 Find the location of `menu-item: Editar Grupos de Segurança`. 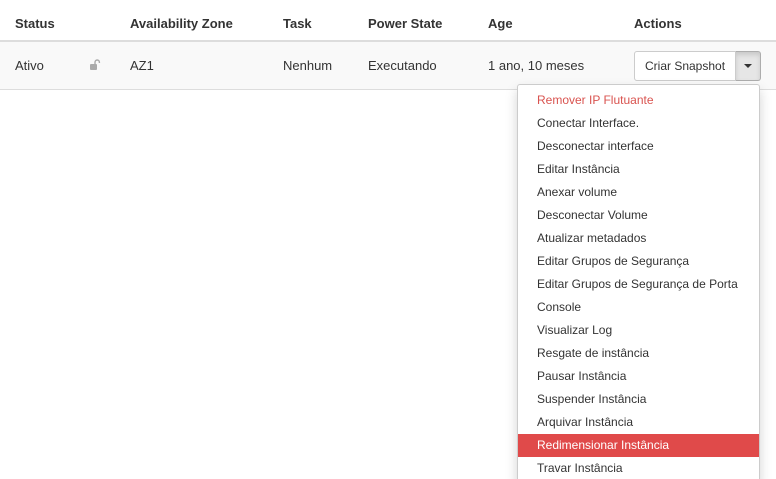

menu-item: Editar Grupos de Segurança is located at coordinates (638, 261).